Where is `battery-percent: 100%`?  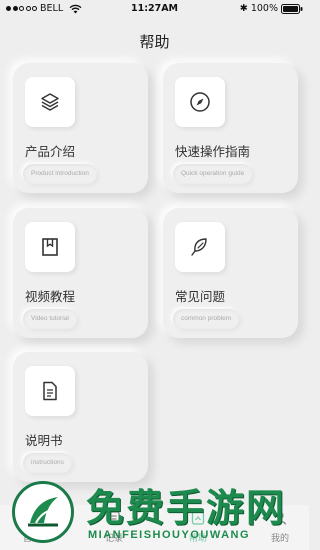
battery-percent: 100% is located at coordinates (264, 8).